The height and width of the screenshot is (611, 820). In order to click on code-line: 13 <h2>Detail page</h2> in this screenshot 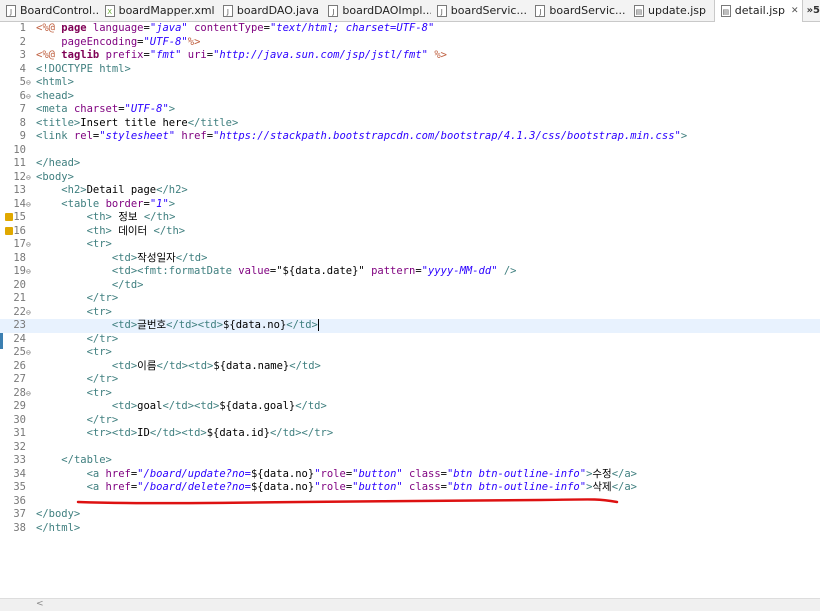, I will do `click(410, 191)`.